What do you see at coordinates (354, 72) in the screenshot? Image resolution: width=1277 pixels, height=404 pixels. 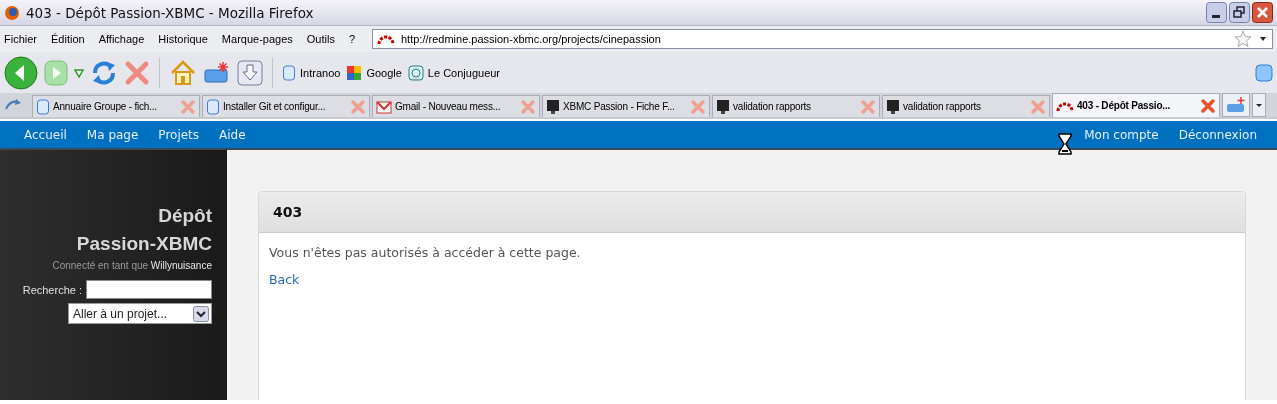 I see `google-icon` at bounding box center [354, 72].